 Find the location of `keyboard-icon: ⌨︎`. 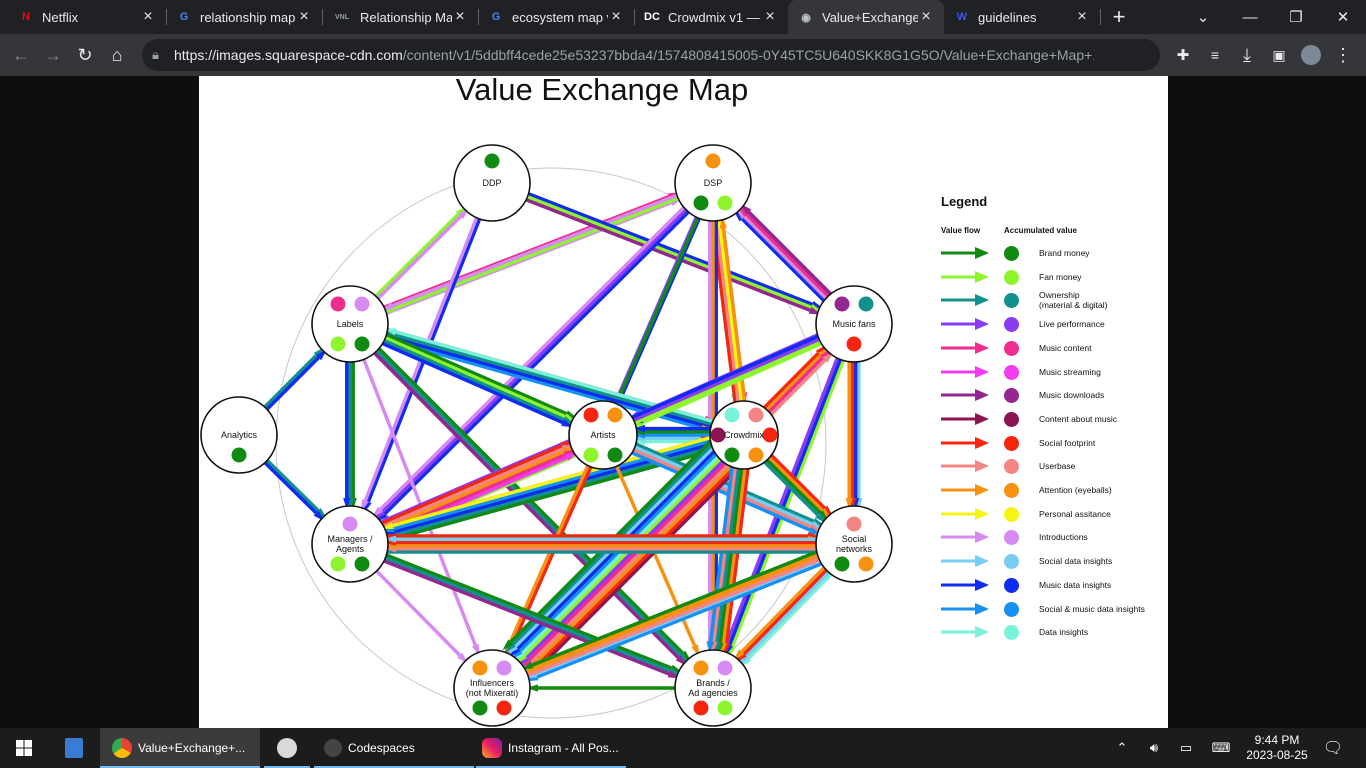

keyboard-icon: ⌨︎ is located at coordinates (1221, 748).